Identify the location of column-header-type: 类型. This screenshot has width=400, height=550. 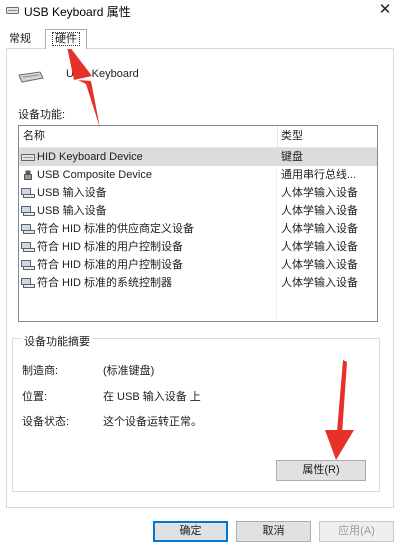
(327, 136).